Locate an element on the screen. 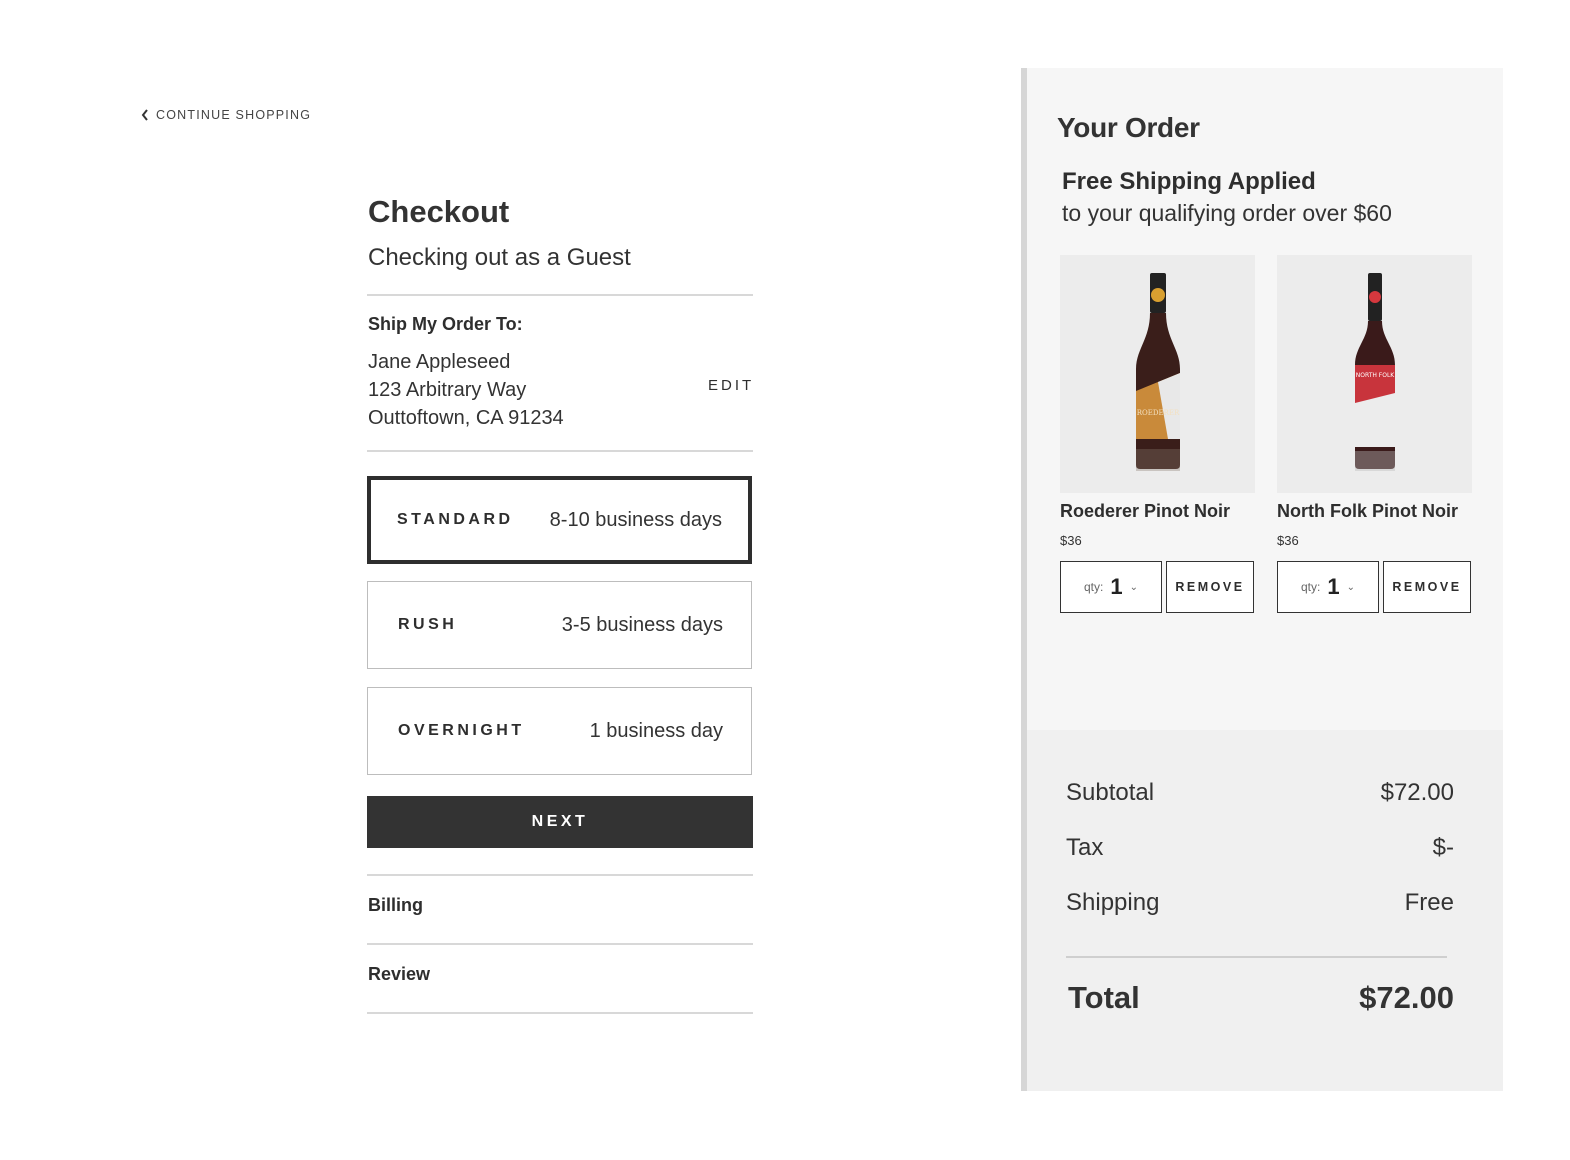  product-name: North Folk Pinot Noir is located at coordinates (1367, 511).